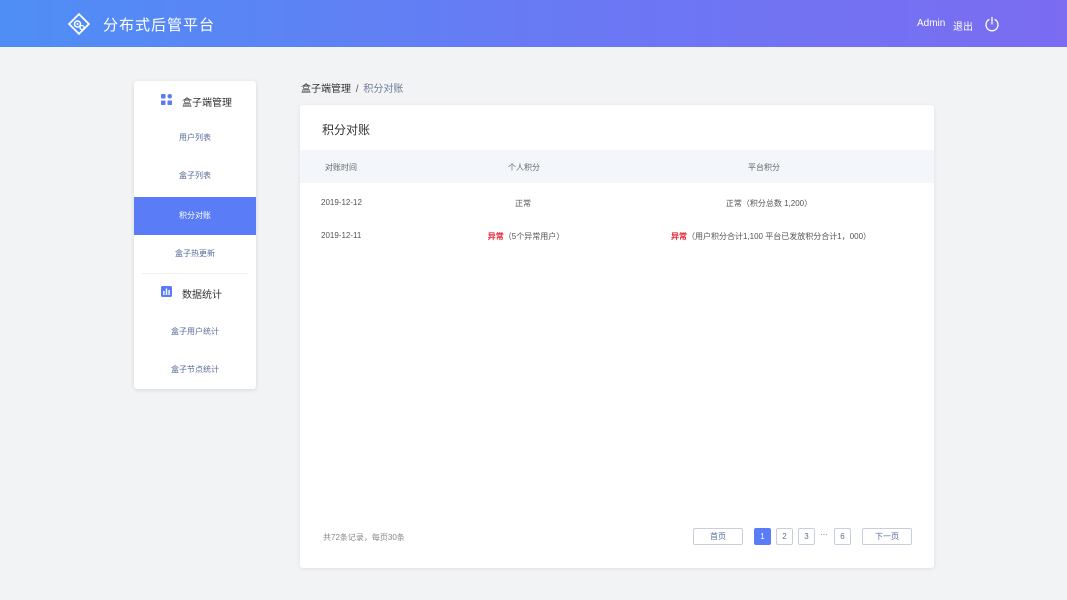  I want to click on cell-personal-points: 正常, so click(523, 203).